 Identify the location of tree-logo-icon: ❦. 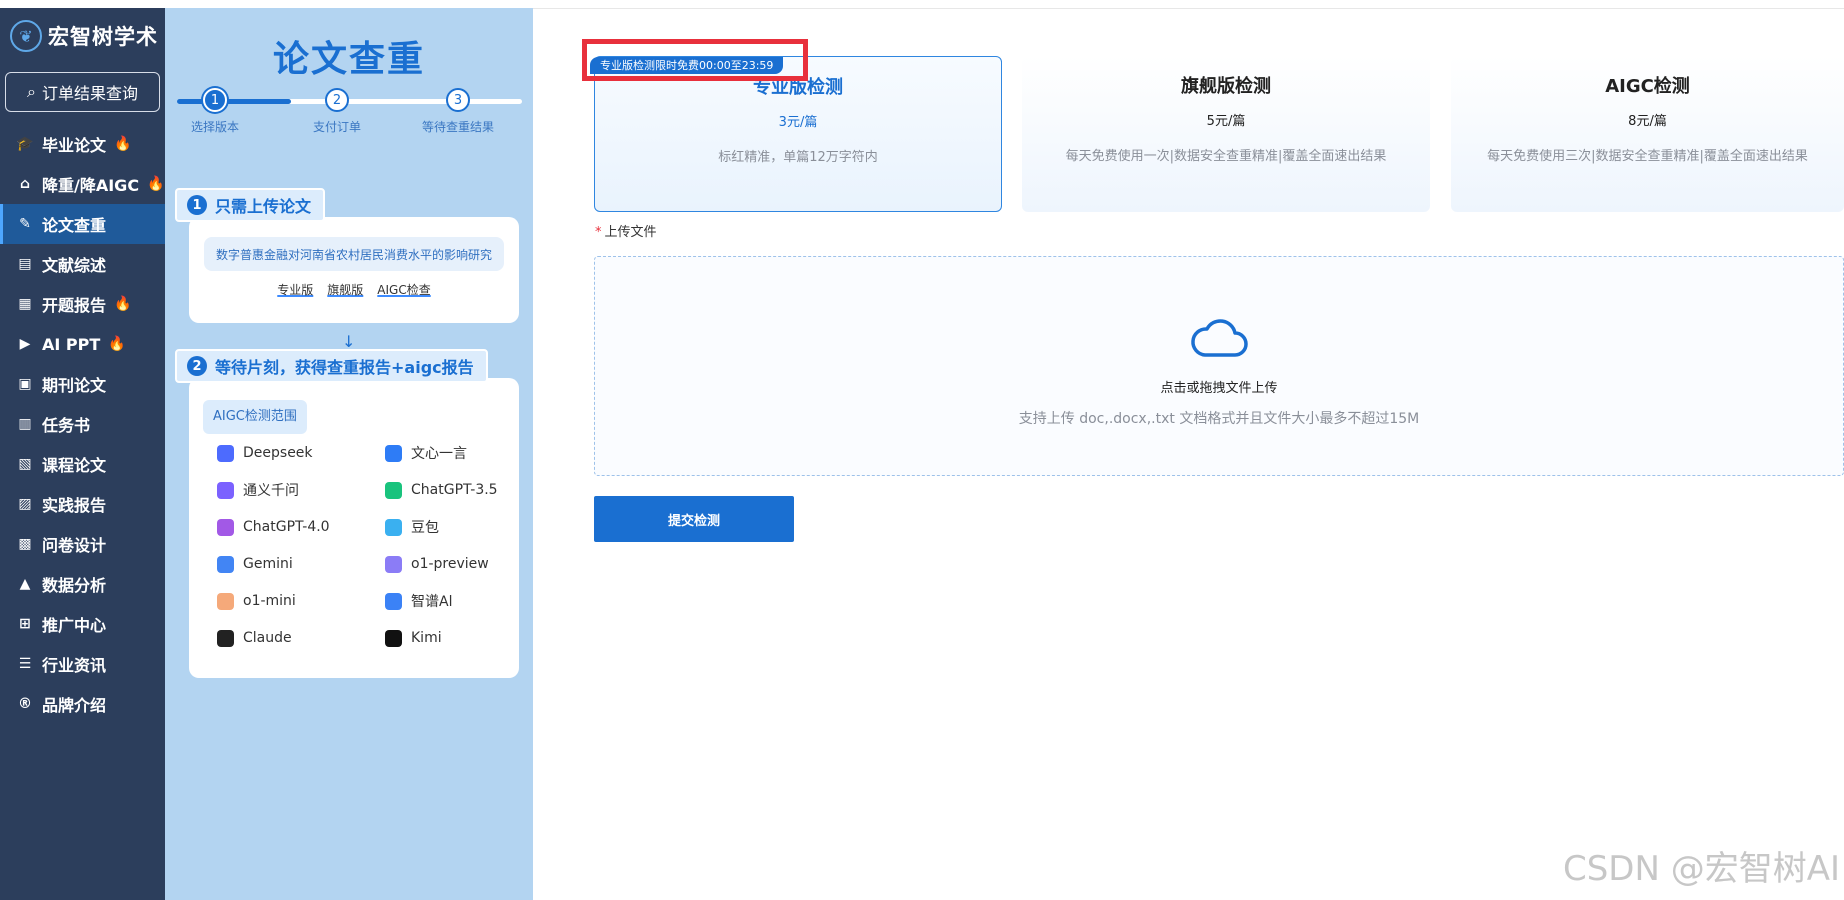
(26, 36).